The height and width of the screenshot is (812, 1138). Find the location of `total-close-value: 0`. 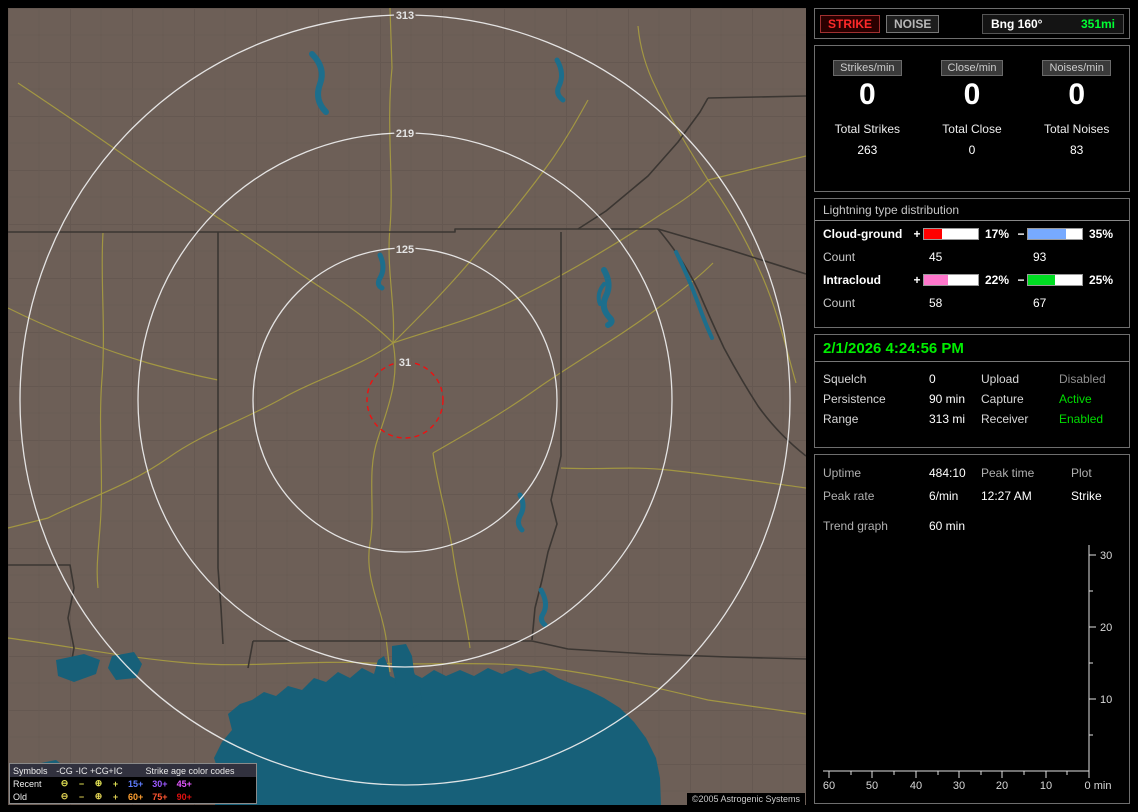

total-close-value: 0 is located at coordinates (972, 150).